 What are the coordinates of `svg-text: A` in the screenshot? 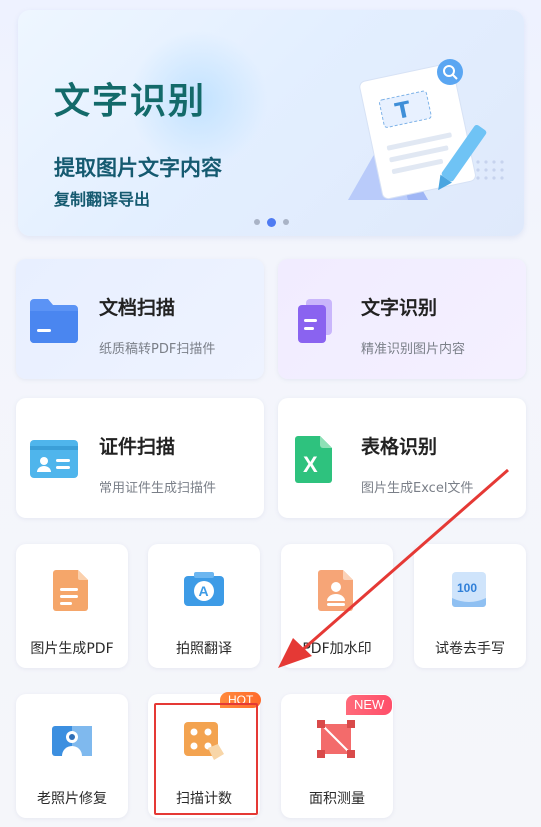 It's located at (204, 591).